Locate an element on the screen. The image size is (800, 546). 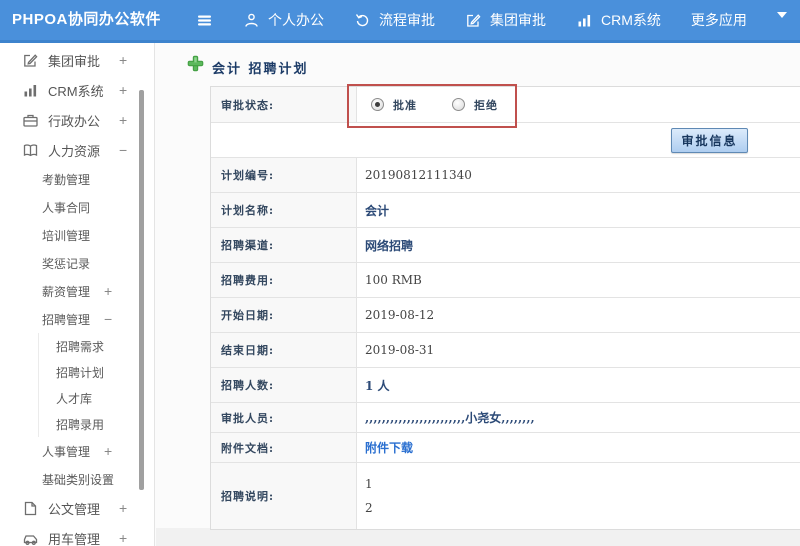
sidebar-item-label: 用车管理 is located at coordinates (74, 538).